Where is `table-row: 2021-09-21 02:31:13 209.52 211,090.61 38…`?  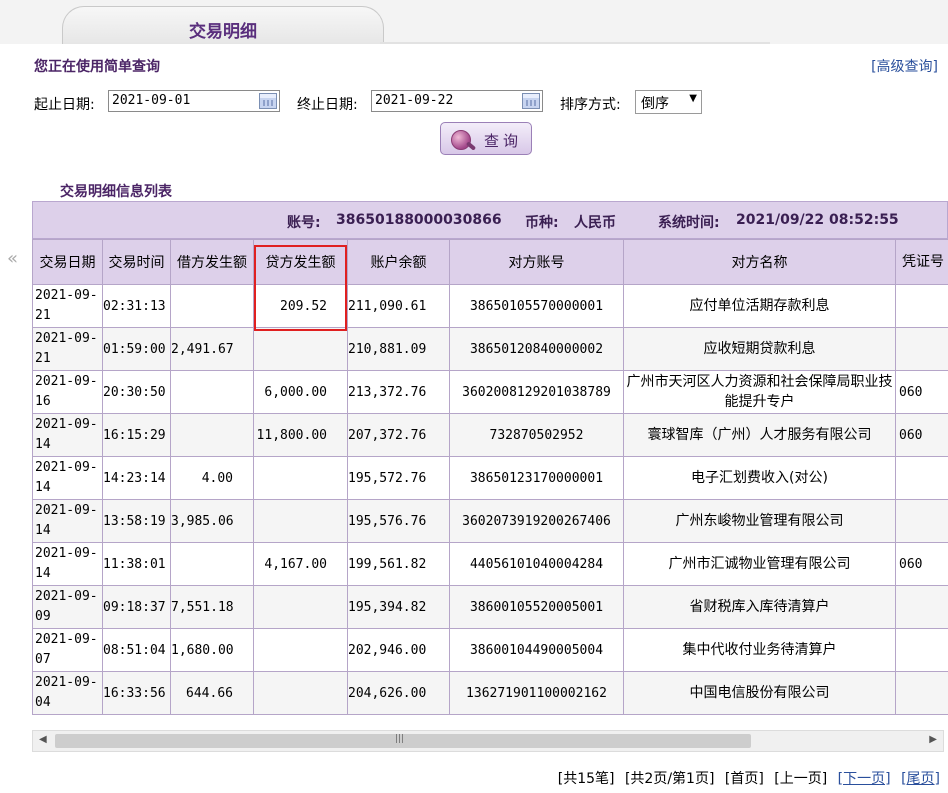
table-row: 2021-09-21 02:31:13 209.52 211,090.61 38… is located at coordinates (490, 306).